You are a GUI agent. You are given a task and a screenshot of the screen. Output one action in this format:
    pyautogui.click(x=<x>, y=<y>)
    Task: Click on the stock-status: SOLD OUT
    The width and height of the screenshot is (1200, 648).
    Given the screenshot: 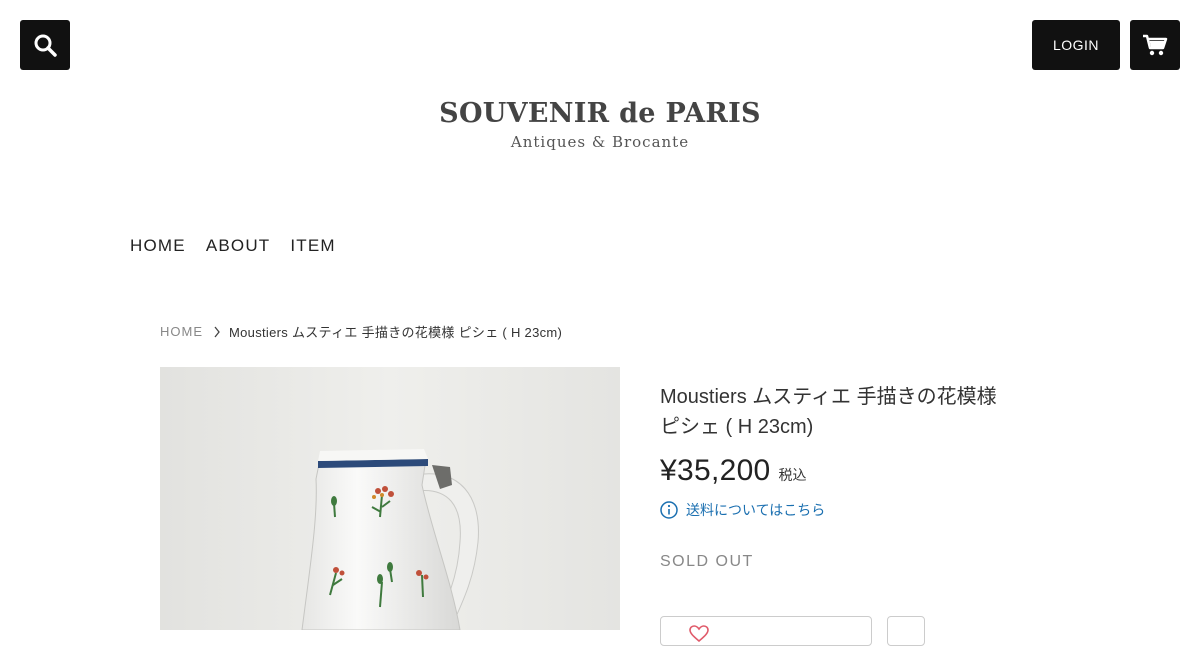 What is the action you would take?
    pyautogui.click(x=707, y=561)
    